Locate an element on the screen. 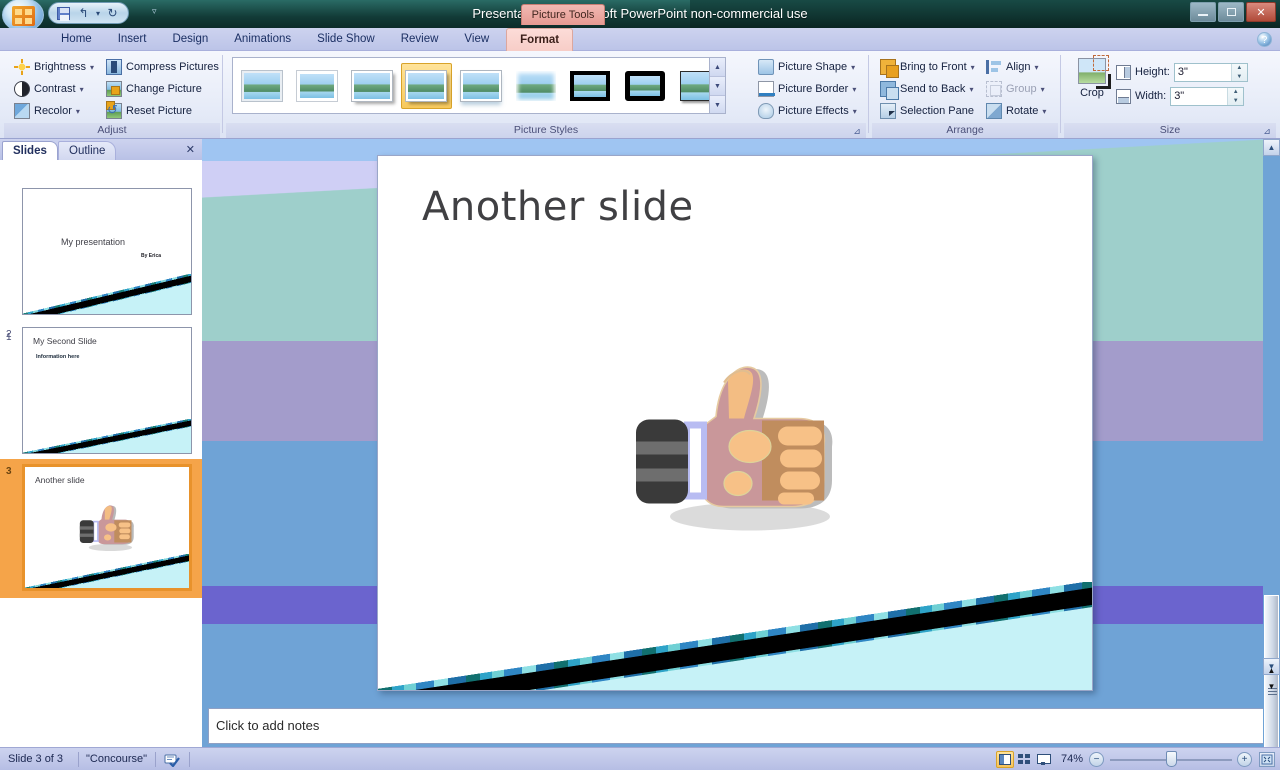 The image size is (1280, 770). next-slide-button: ▼ is located at coordinates (1271, 686).